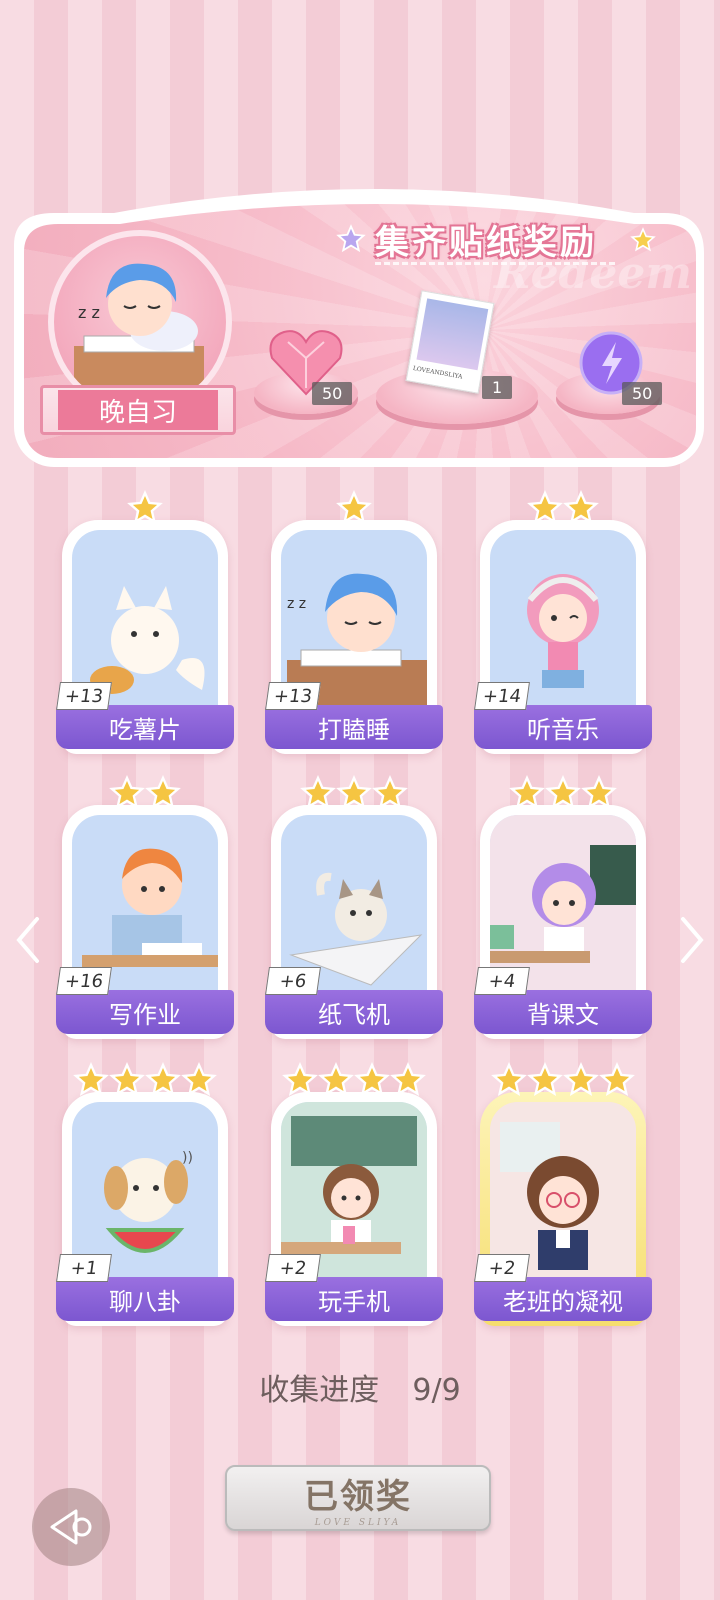 The width and height of the screenshot is (720, 1600). I want to click on sticker-name: 老班的凝视, so click(563, 1299).